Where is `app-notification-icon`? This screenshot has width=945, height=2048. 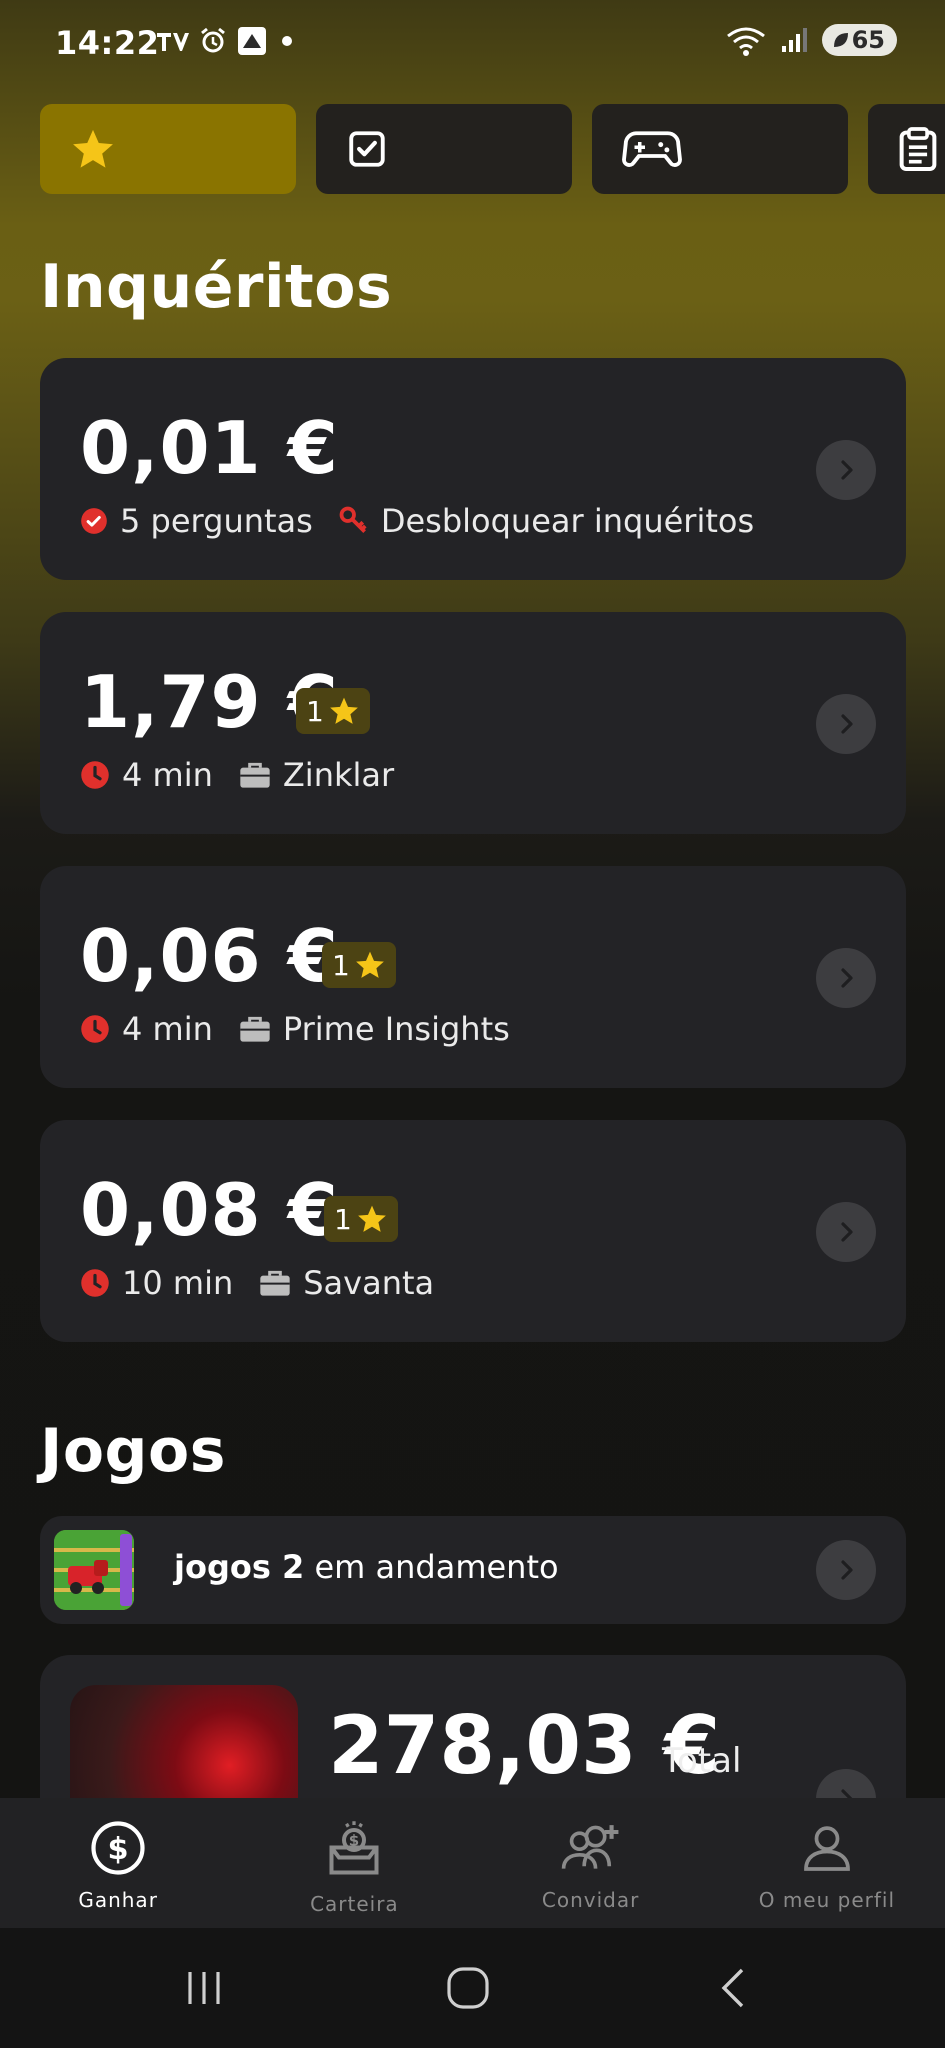 app-notification-icon is located at coordinates (252, 41).